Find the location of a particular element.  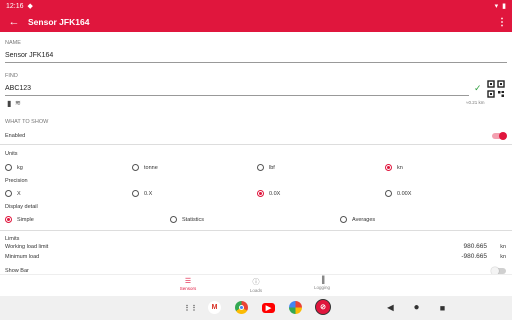

gmail-icon: M is located at coordinates (214, 307).